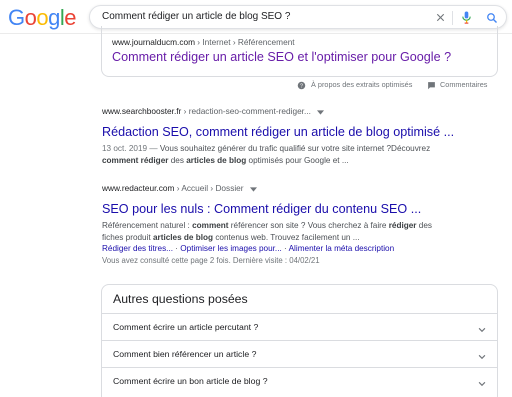 The height and width of the screenshot is (397, 512). I want to click on logo-letter: G, so click(16, 17).